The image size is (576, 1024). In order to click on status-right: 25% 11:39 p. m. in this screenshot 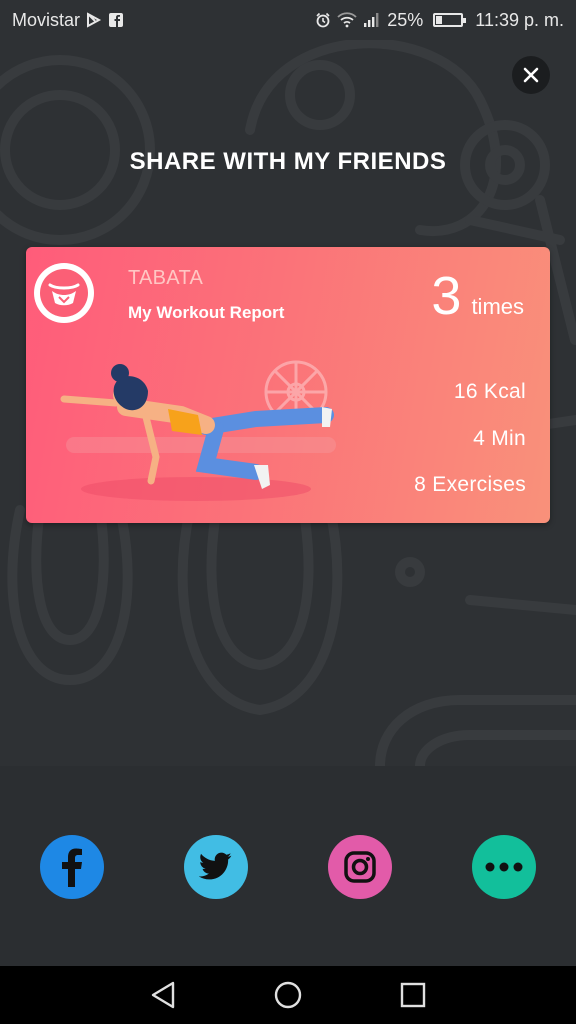, I will do `click(439, 20)`.